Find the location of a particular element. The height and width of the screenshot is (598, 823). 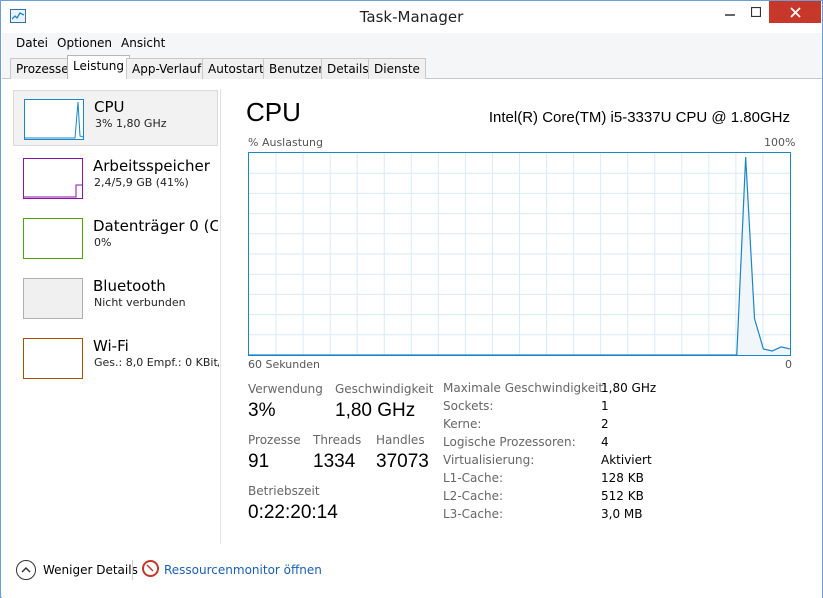

processes-label: Prozesse is located at coordinates (274, 440).